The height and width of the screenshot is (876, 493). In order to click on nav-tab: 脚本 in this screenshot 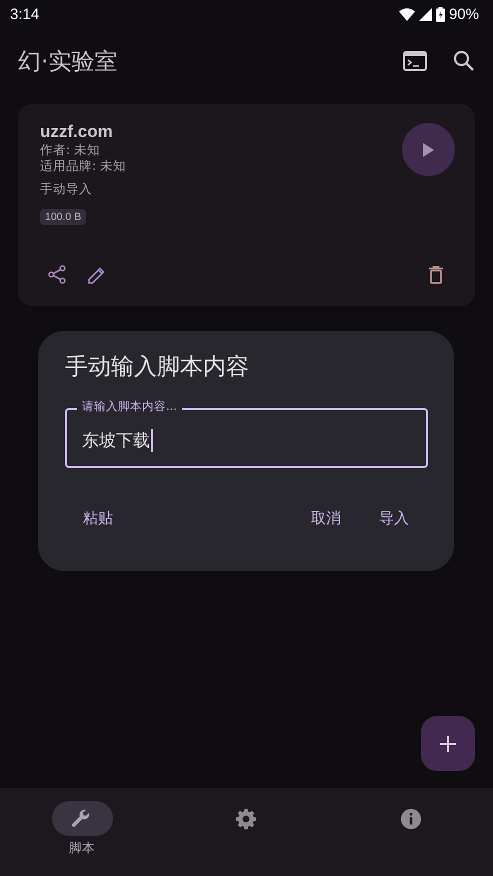, I will do `click(82, 838)`.